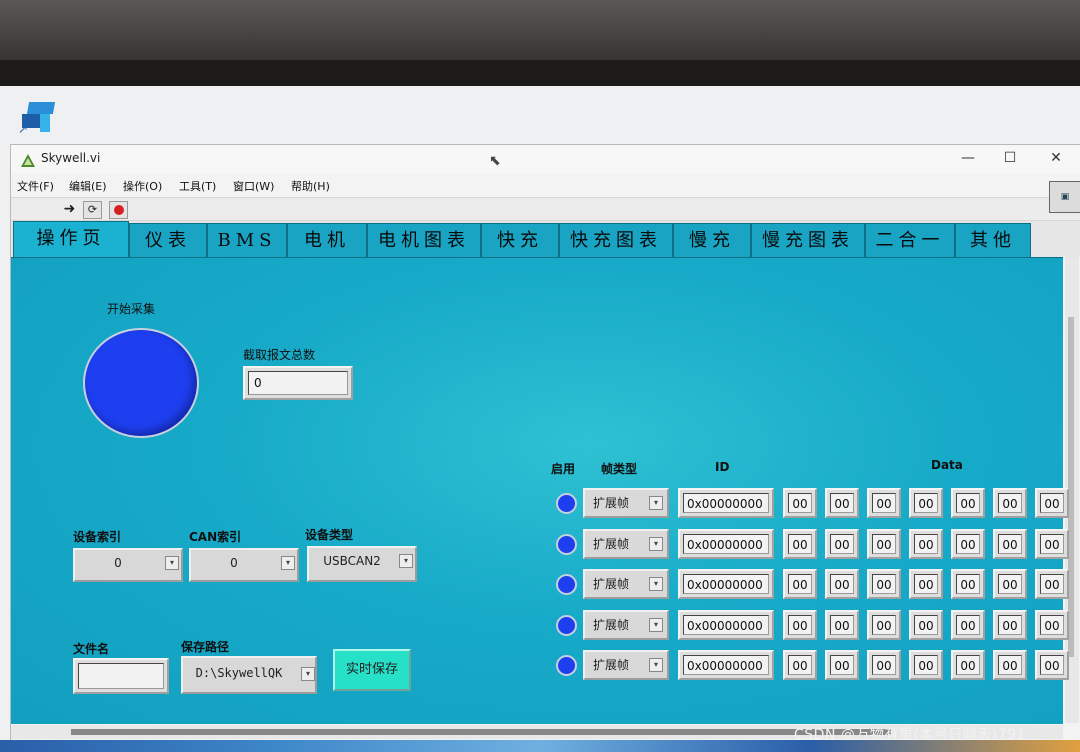  Describe the element at coordinates (327, 240) in the screenshot. I see `tab-motor: 电机` at that location.